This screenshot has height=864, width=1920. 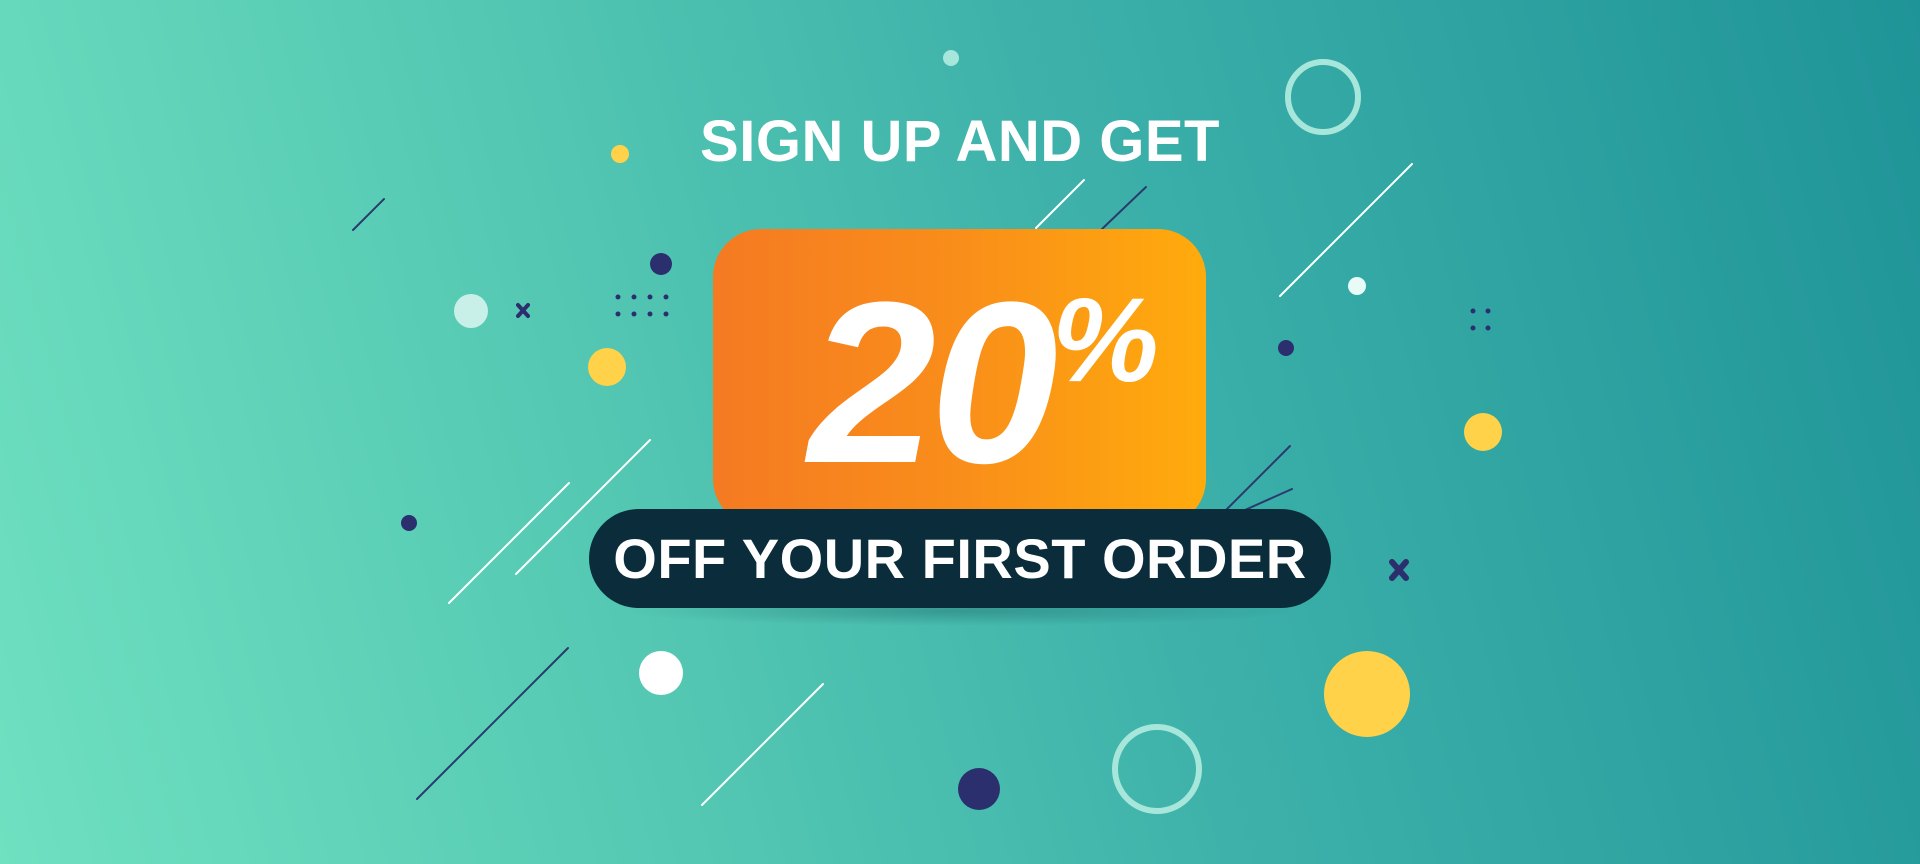 I want to click on headline: SIGN UP AND GET, so click(x=960, y=141).